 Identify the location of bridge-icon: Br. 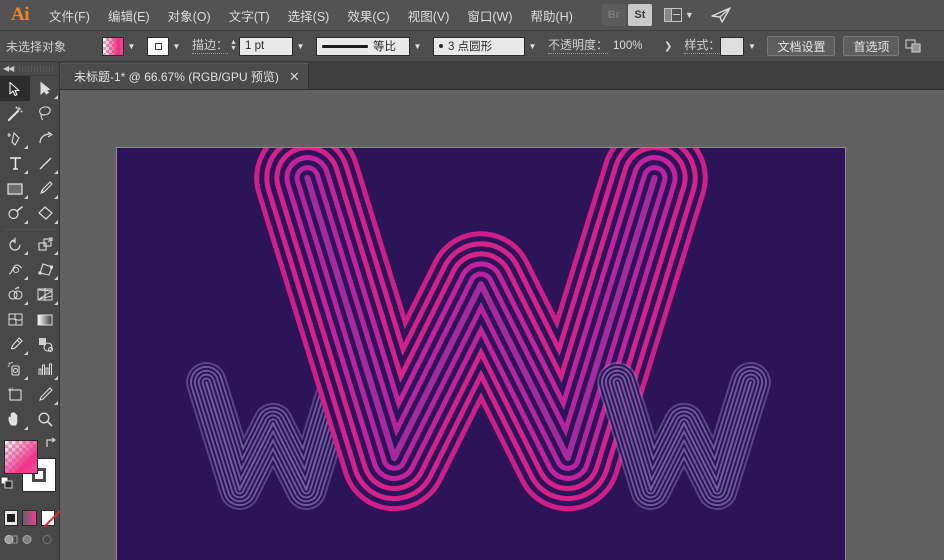
(613, 15).